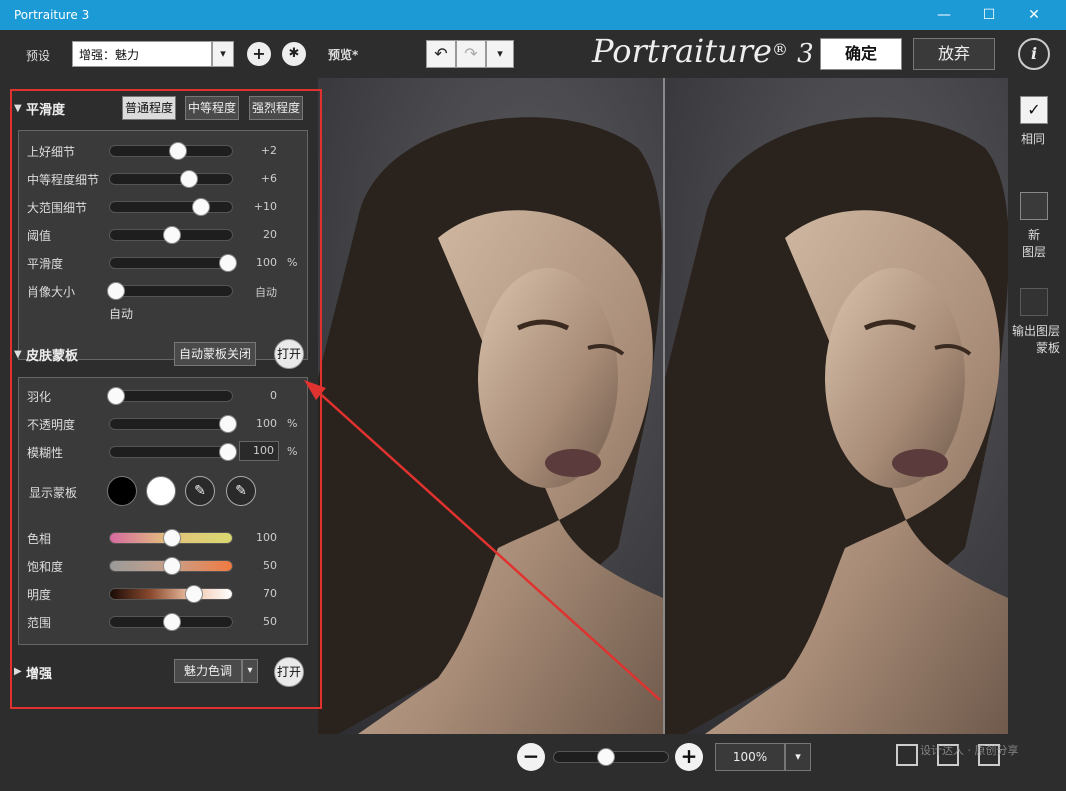  Describe the element at coordinates (533, 15) in the screenshot. I see `title-bar: Portraiture 3 — ☐ ✕` at that location.